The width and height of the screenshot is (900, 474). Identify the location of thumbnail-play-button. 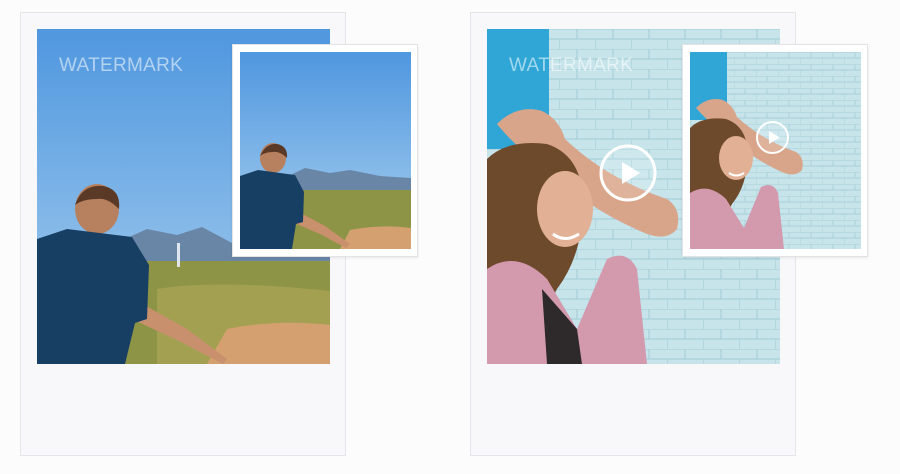
(772, 137).